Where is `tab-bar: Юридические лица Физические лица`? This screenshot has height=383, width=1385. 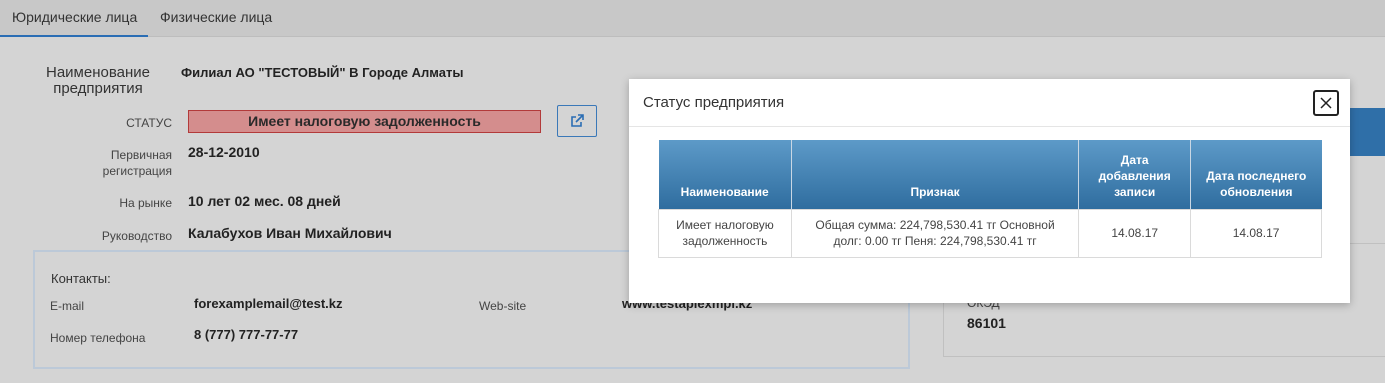 tab-bar: Юридические лица Физические лица is located at coordinates (692, 18).